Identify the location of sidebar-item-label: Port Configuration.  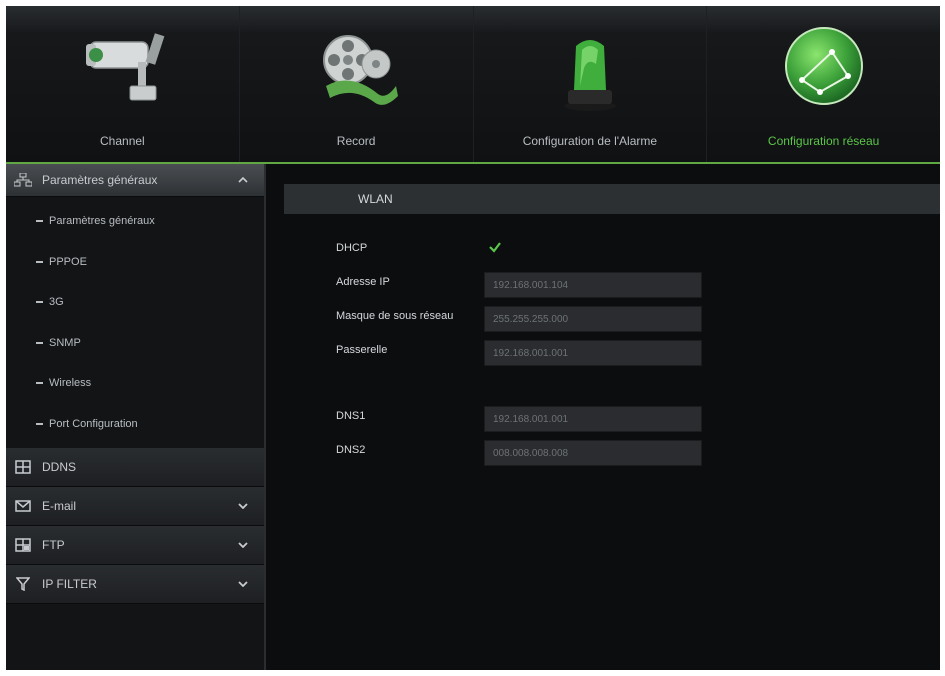
(93, 423).